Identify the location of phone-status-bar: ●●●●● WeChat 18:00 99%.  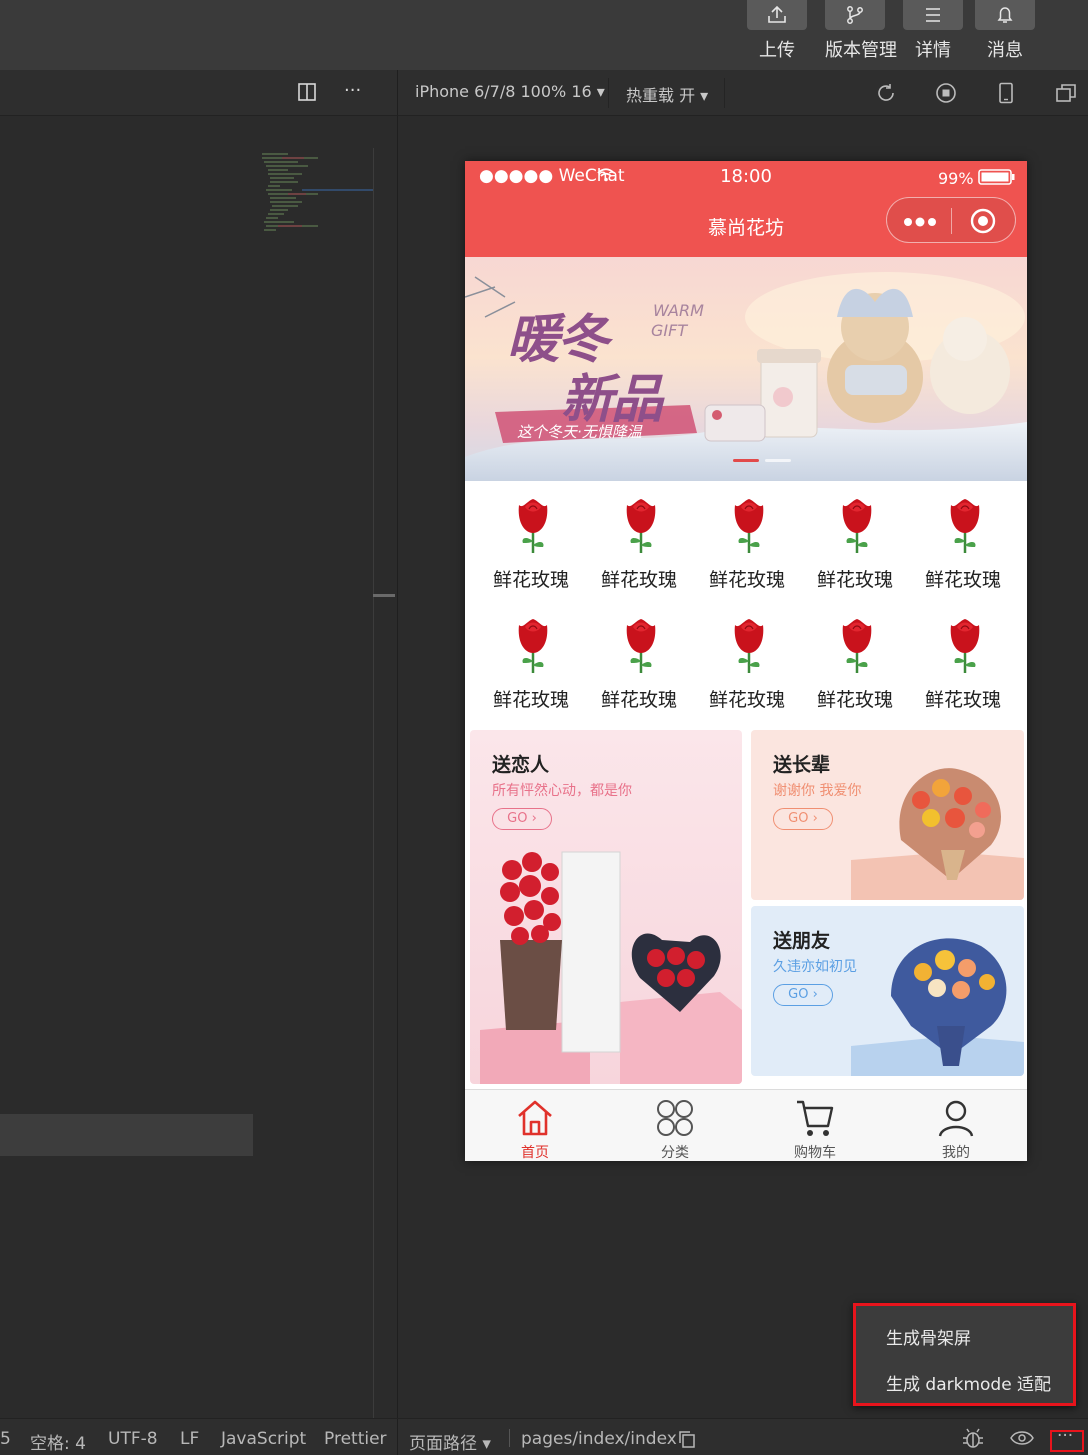
(746, 177).